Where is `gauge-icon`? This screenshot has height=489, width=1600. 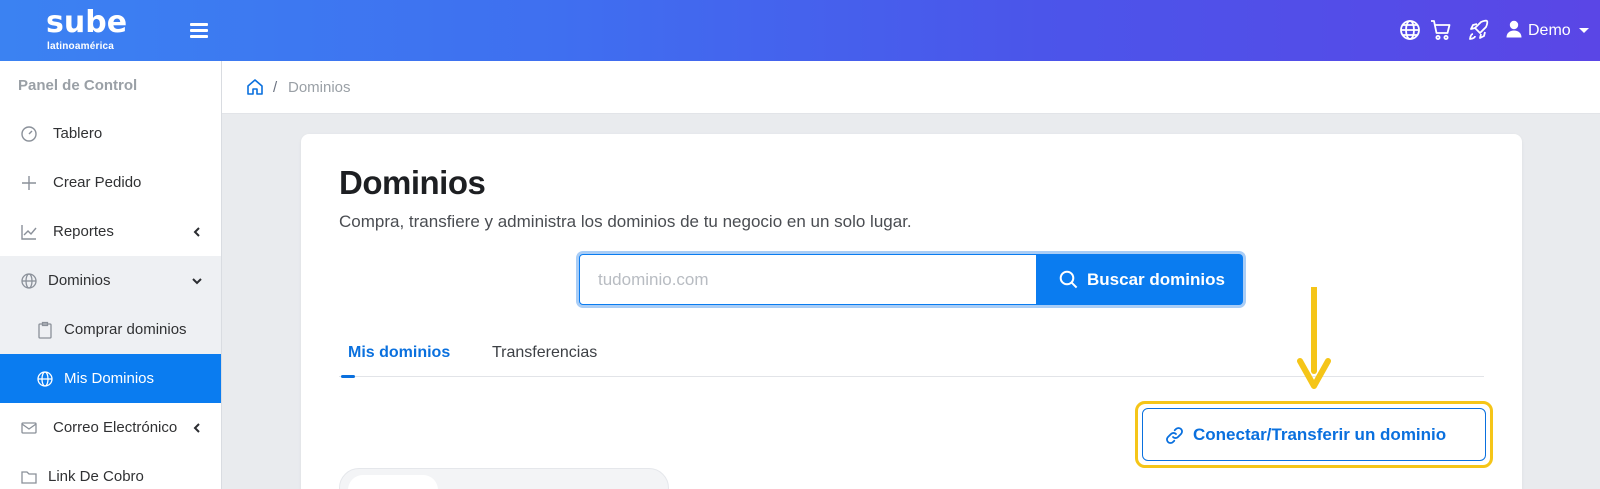
gauge-icon is located at coordinates (29, 134).